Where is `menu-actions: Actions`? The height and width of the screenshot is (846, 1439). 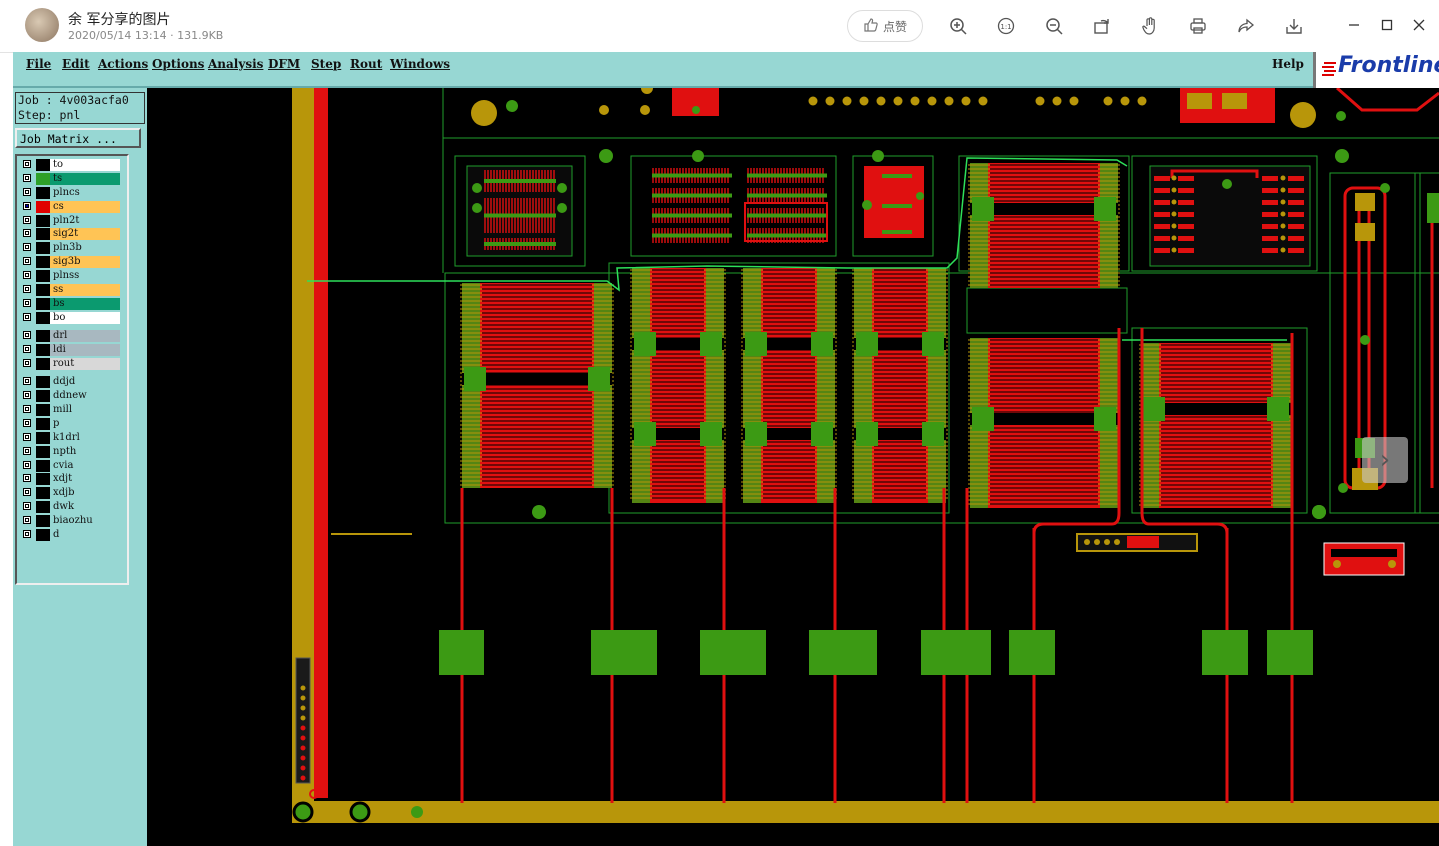
menu-actions: Actions is located at coordinates (123, 64).